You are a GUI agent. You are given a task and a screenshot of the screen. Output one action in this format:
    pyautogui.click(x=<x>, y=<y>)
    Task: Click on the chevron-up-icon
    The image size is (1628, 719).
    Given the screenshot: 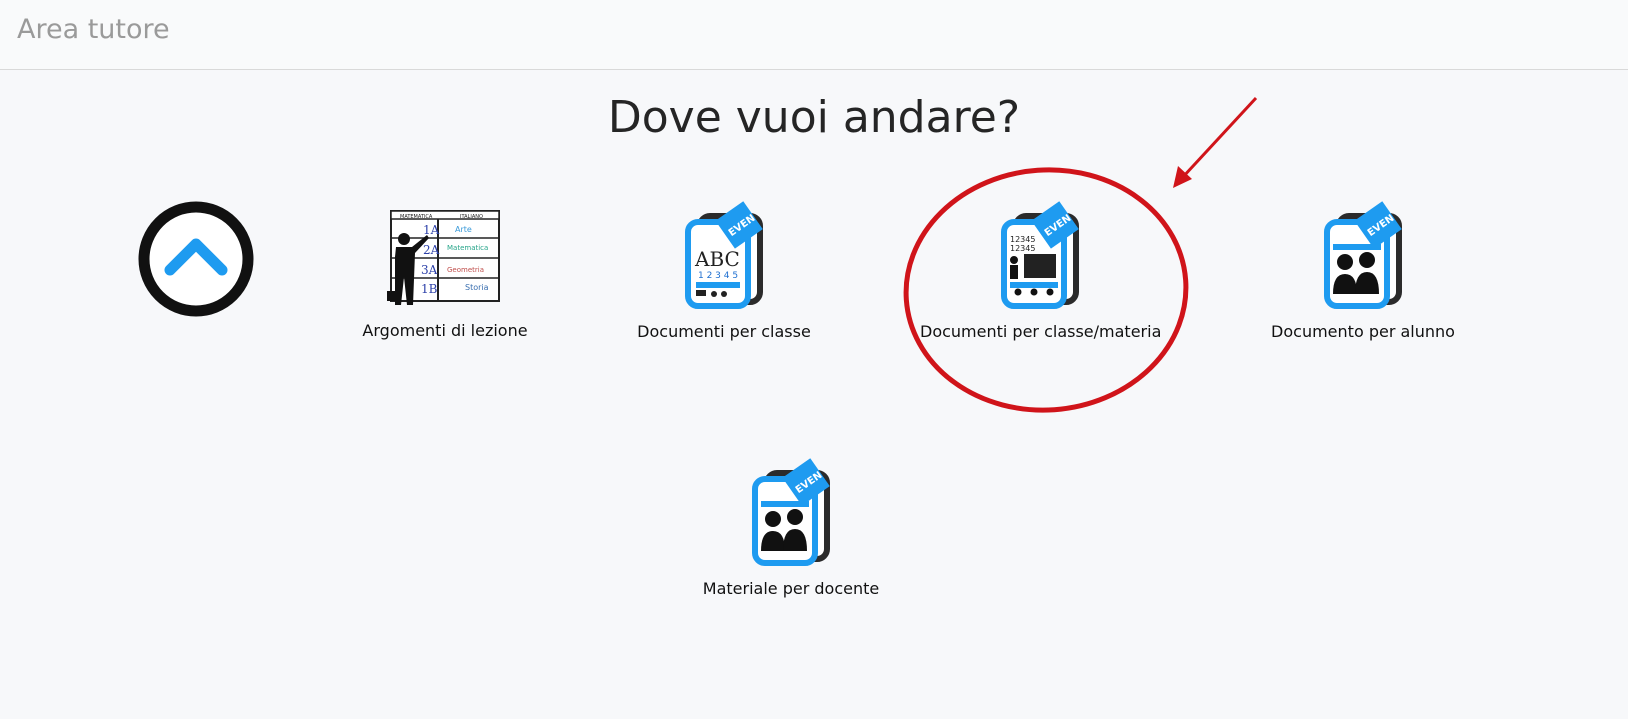 What is the action you would take?
    pyautogui.click(x=196, y=259)
    